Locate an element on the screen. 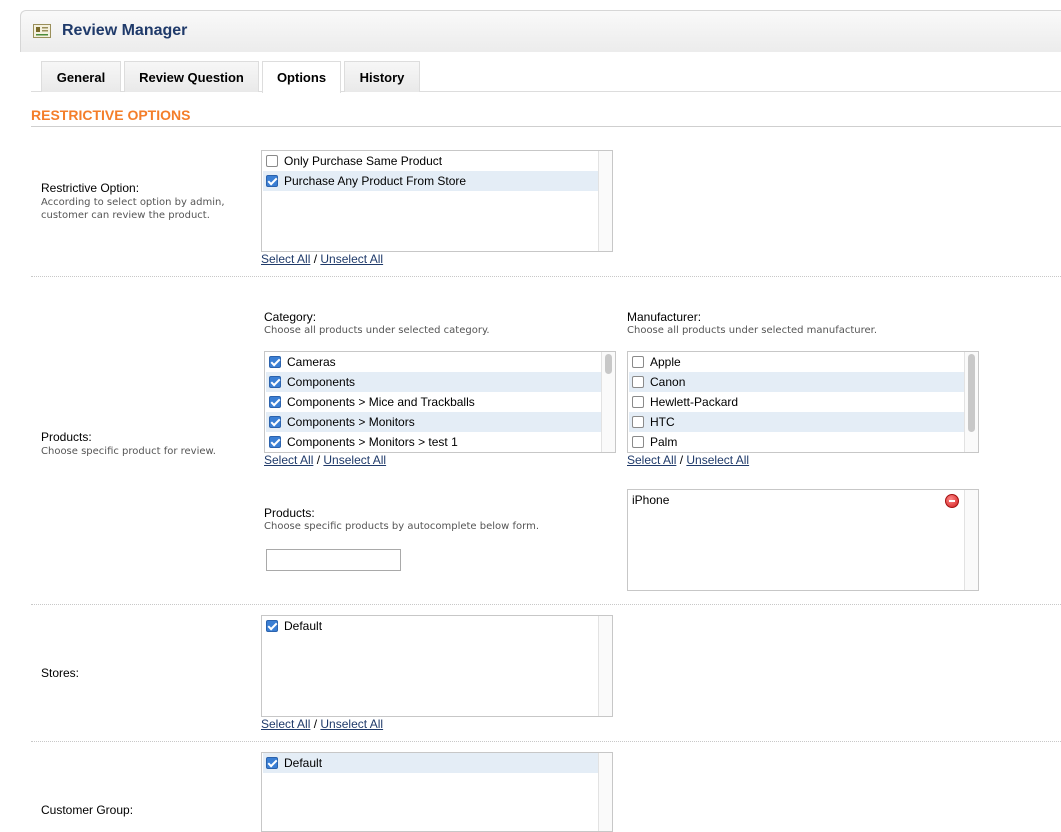  products-help: Choose specific product for review. is located at coordinates (128, 451).